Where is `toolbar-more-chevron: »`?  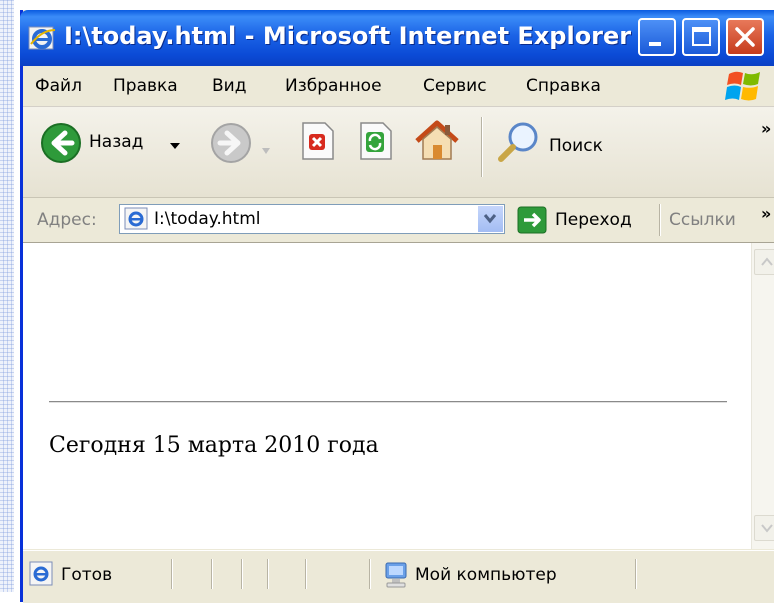 toolbar-more-chevron: » is located at coordinates (766, 128).